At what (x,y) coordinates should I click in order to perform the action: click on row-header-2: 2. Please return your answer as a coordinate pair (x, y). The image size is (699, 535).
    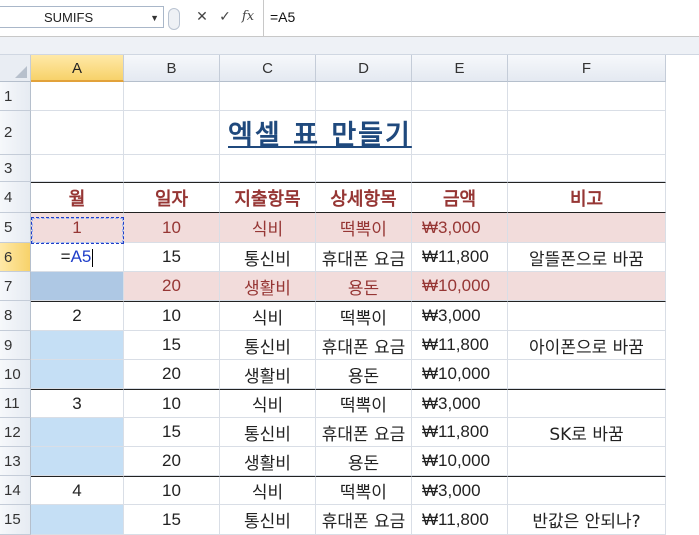
    Looking at the image, I should click on (15, 133).